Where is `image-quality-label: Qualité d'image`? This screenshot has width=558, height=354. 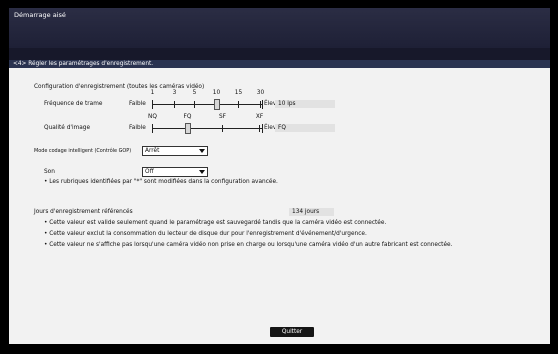 image-quality-label: Qualité d'image is located at coordinates (67, 128).